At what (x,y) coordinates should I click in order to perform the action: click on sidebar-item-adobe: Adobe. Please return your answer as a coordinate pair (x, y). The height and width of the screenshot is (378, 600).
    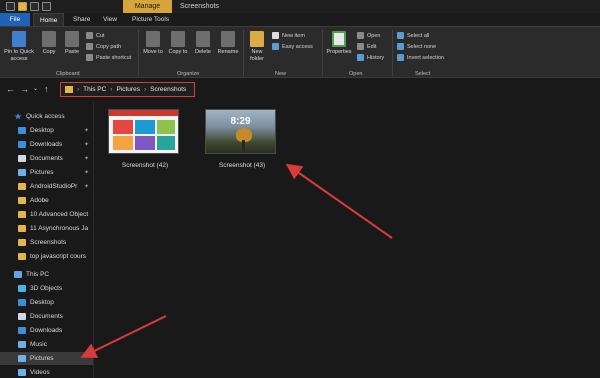
    Looking at the image, I should click on (46, 200).